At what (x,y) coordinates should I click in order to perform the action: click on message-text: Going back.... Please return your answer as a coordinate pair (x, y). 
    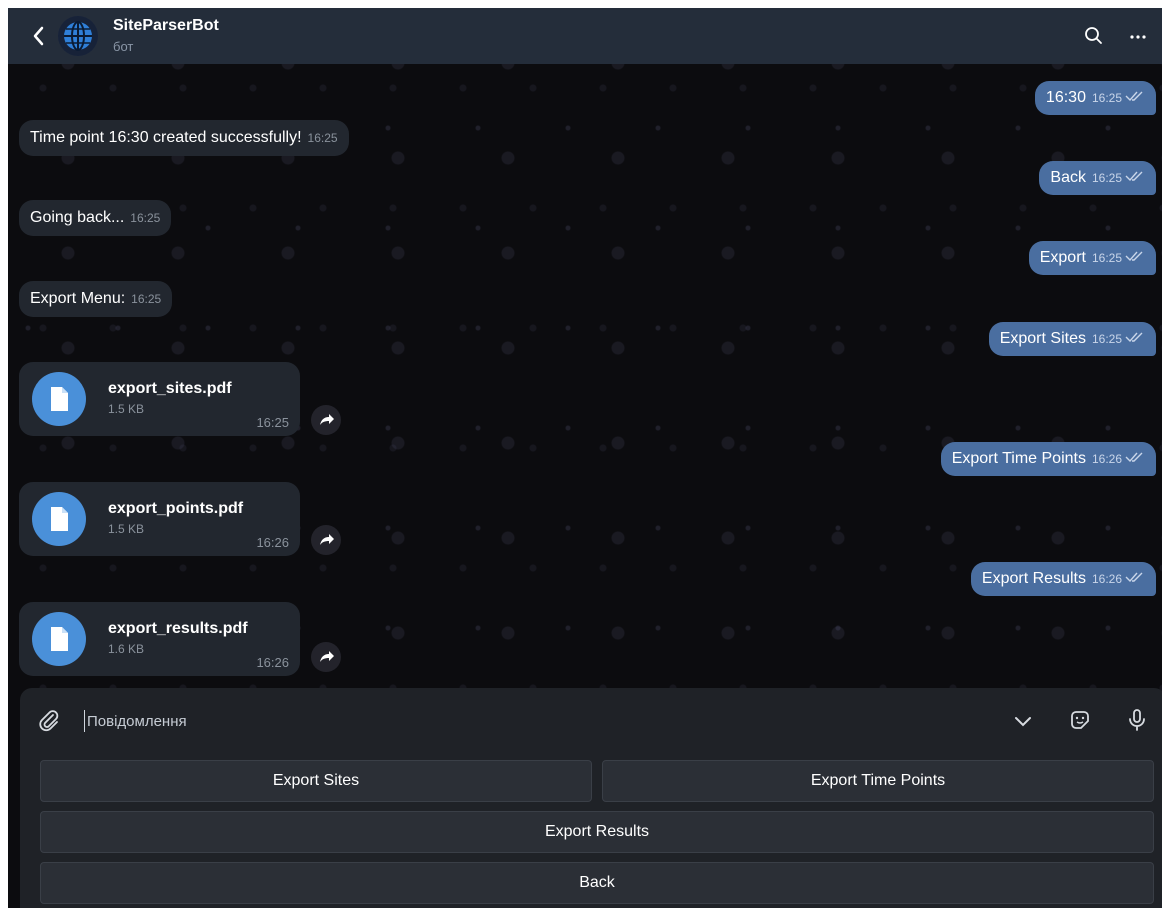
    Looking at the image, I should click on (77, 217).